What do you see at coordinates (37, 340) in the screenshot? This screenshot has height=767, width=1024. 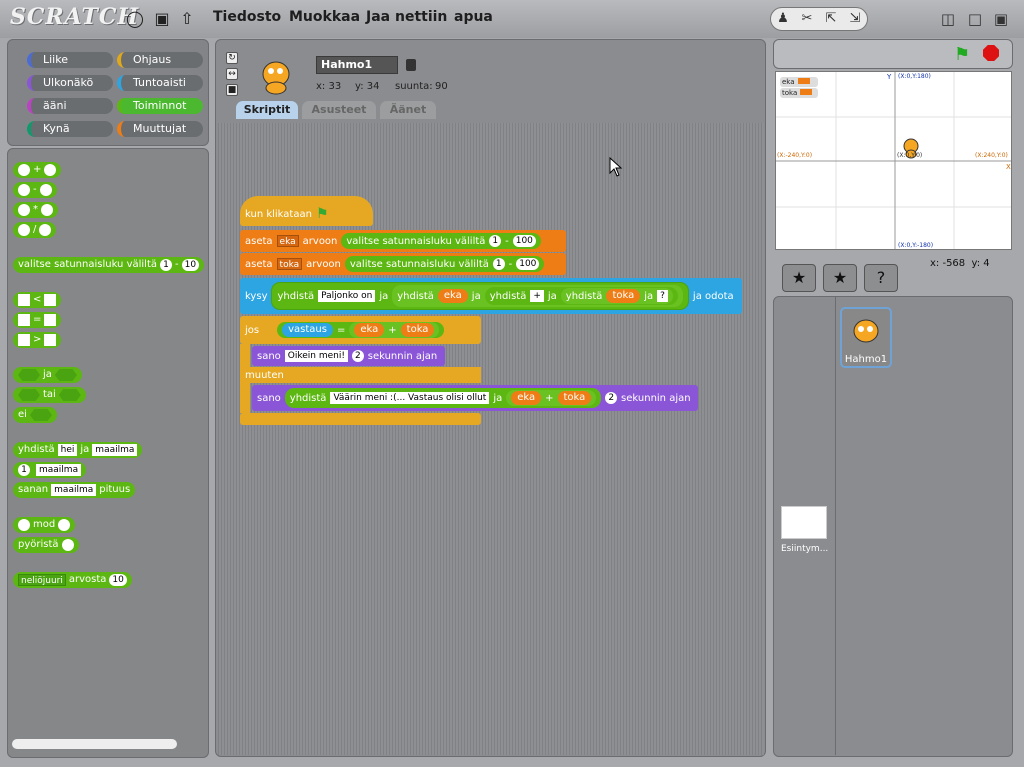 I see `block-greater-than: >` at bounding box center [37, 340].